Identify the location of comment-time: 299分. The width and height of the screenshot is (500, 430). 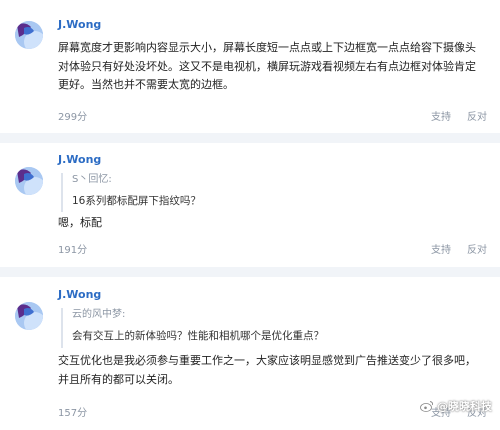
(73, 117).